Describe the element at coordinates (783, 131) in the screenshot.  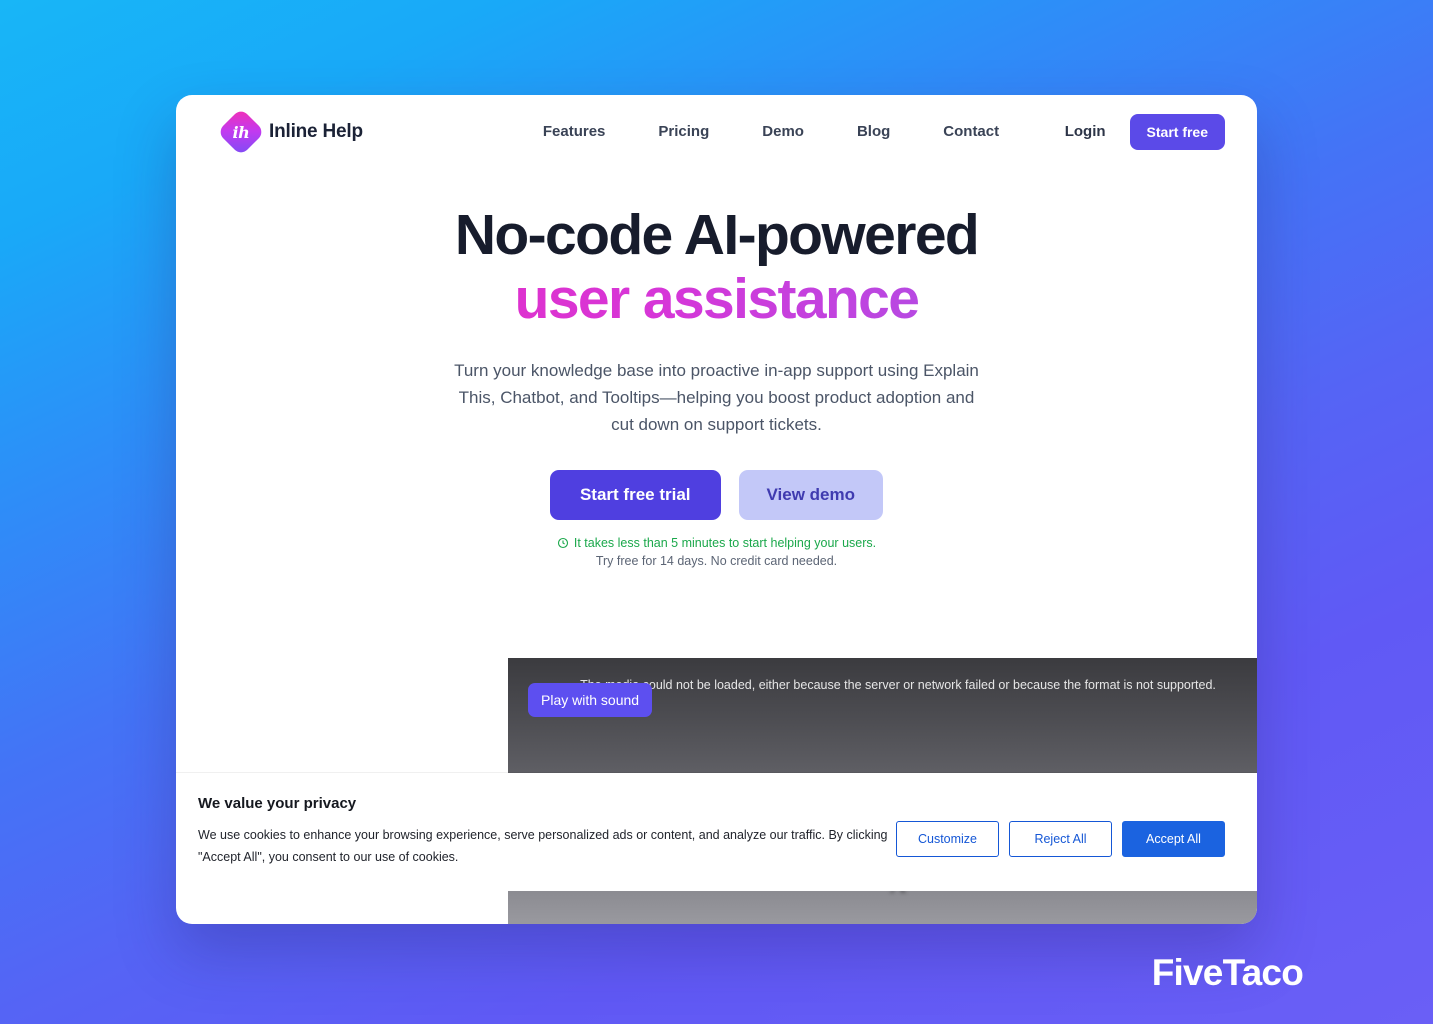
I see `nav-item-demo: Demo` at that location.